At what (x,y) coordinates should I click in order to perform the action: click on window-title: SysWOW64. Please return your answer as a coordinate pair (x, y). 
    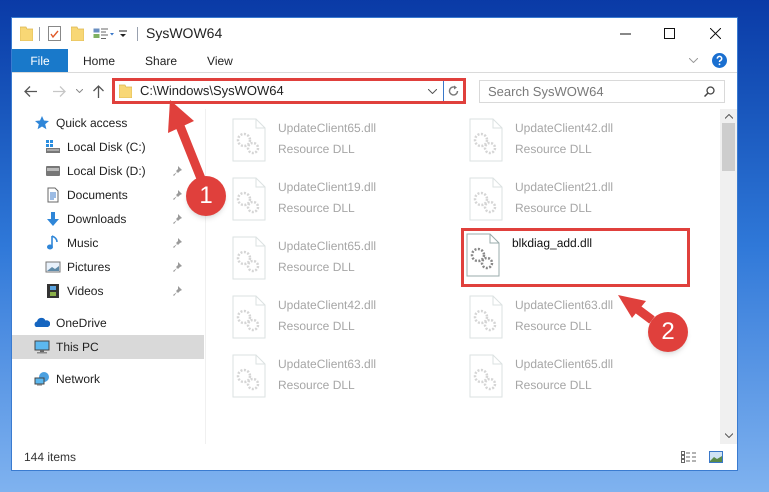
    Looking at the image, I should click on (184, 33).